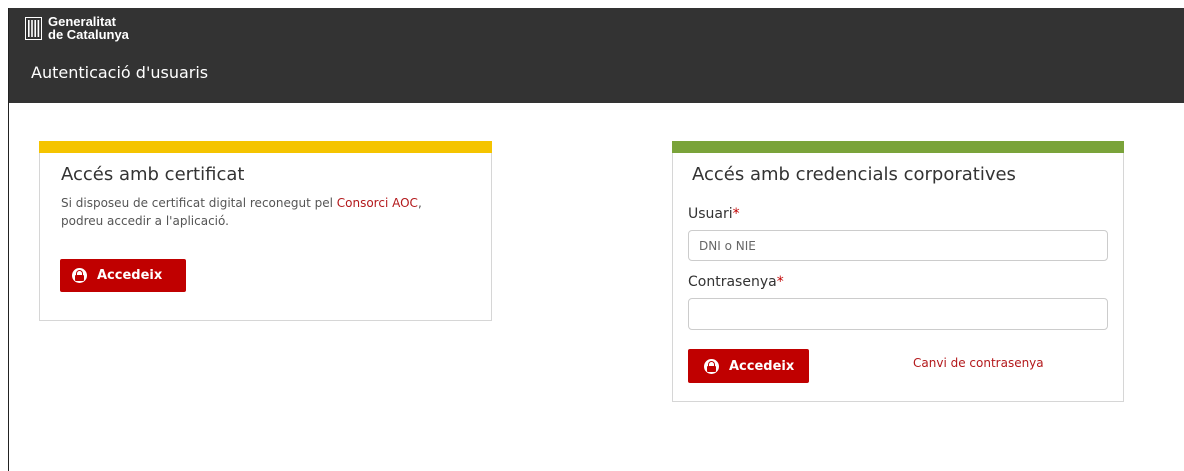 This screenshot has width=1184, height=471. Describe the element at coordinates (732, 282) in the screenshot. I see `password-label-text: Contrasenya` at that location.